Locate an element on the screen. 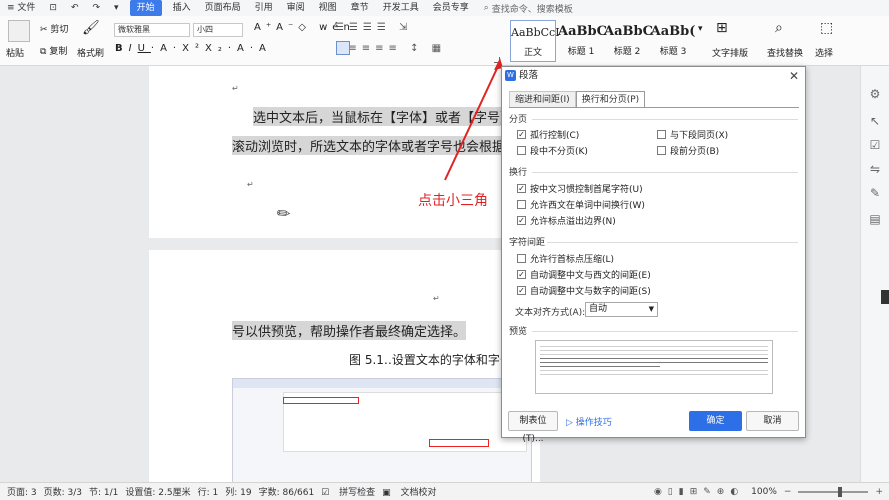 The width and height of the screenshot is (889, 500). play-icon: ▷ is located at coordinates (569, 423).